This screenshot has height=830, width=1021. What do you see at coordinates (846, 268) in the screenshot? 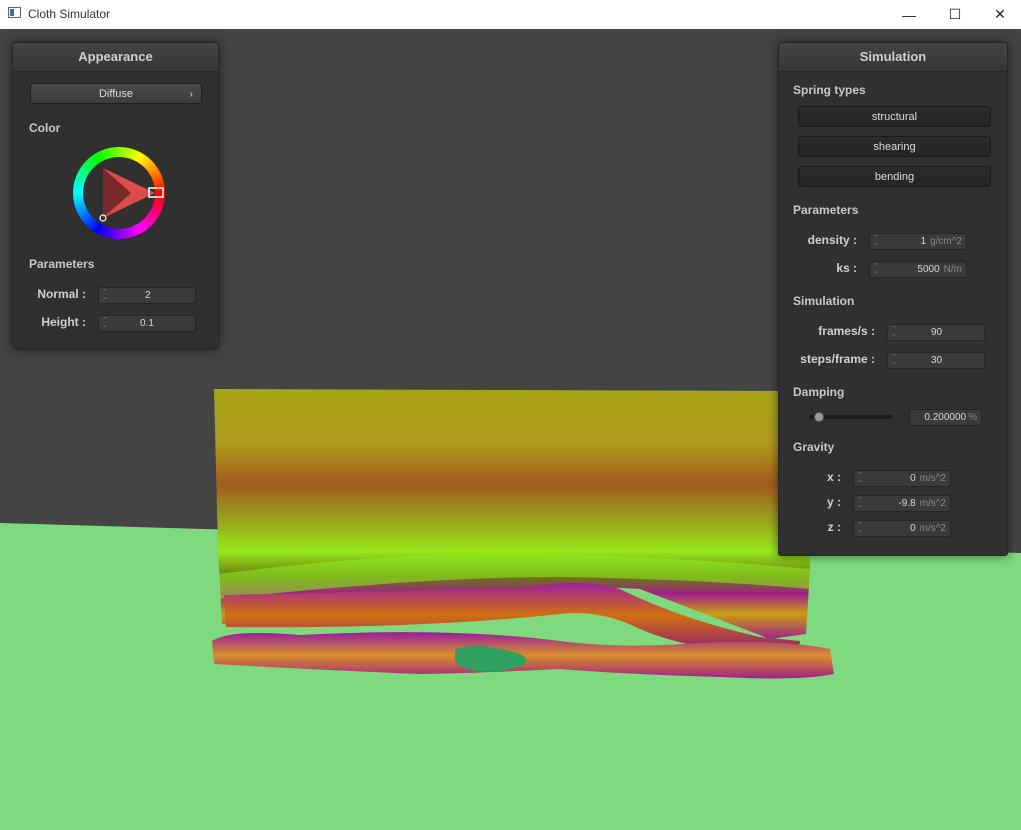
I see `ks-label: ks :` at bounding box center [846, 268].